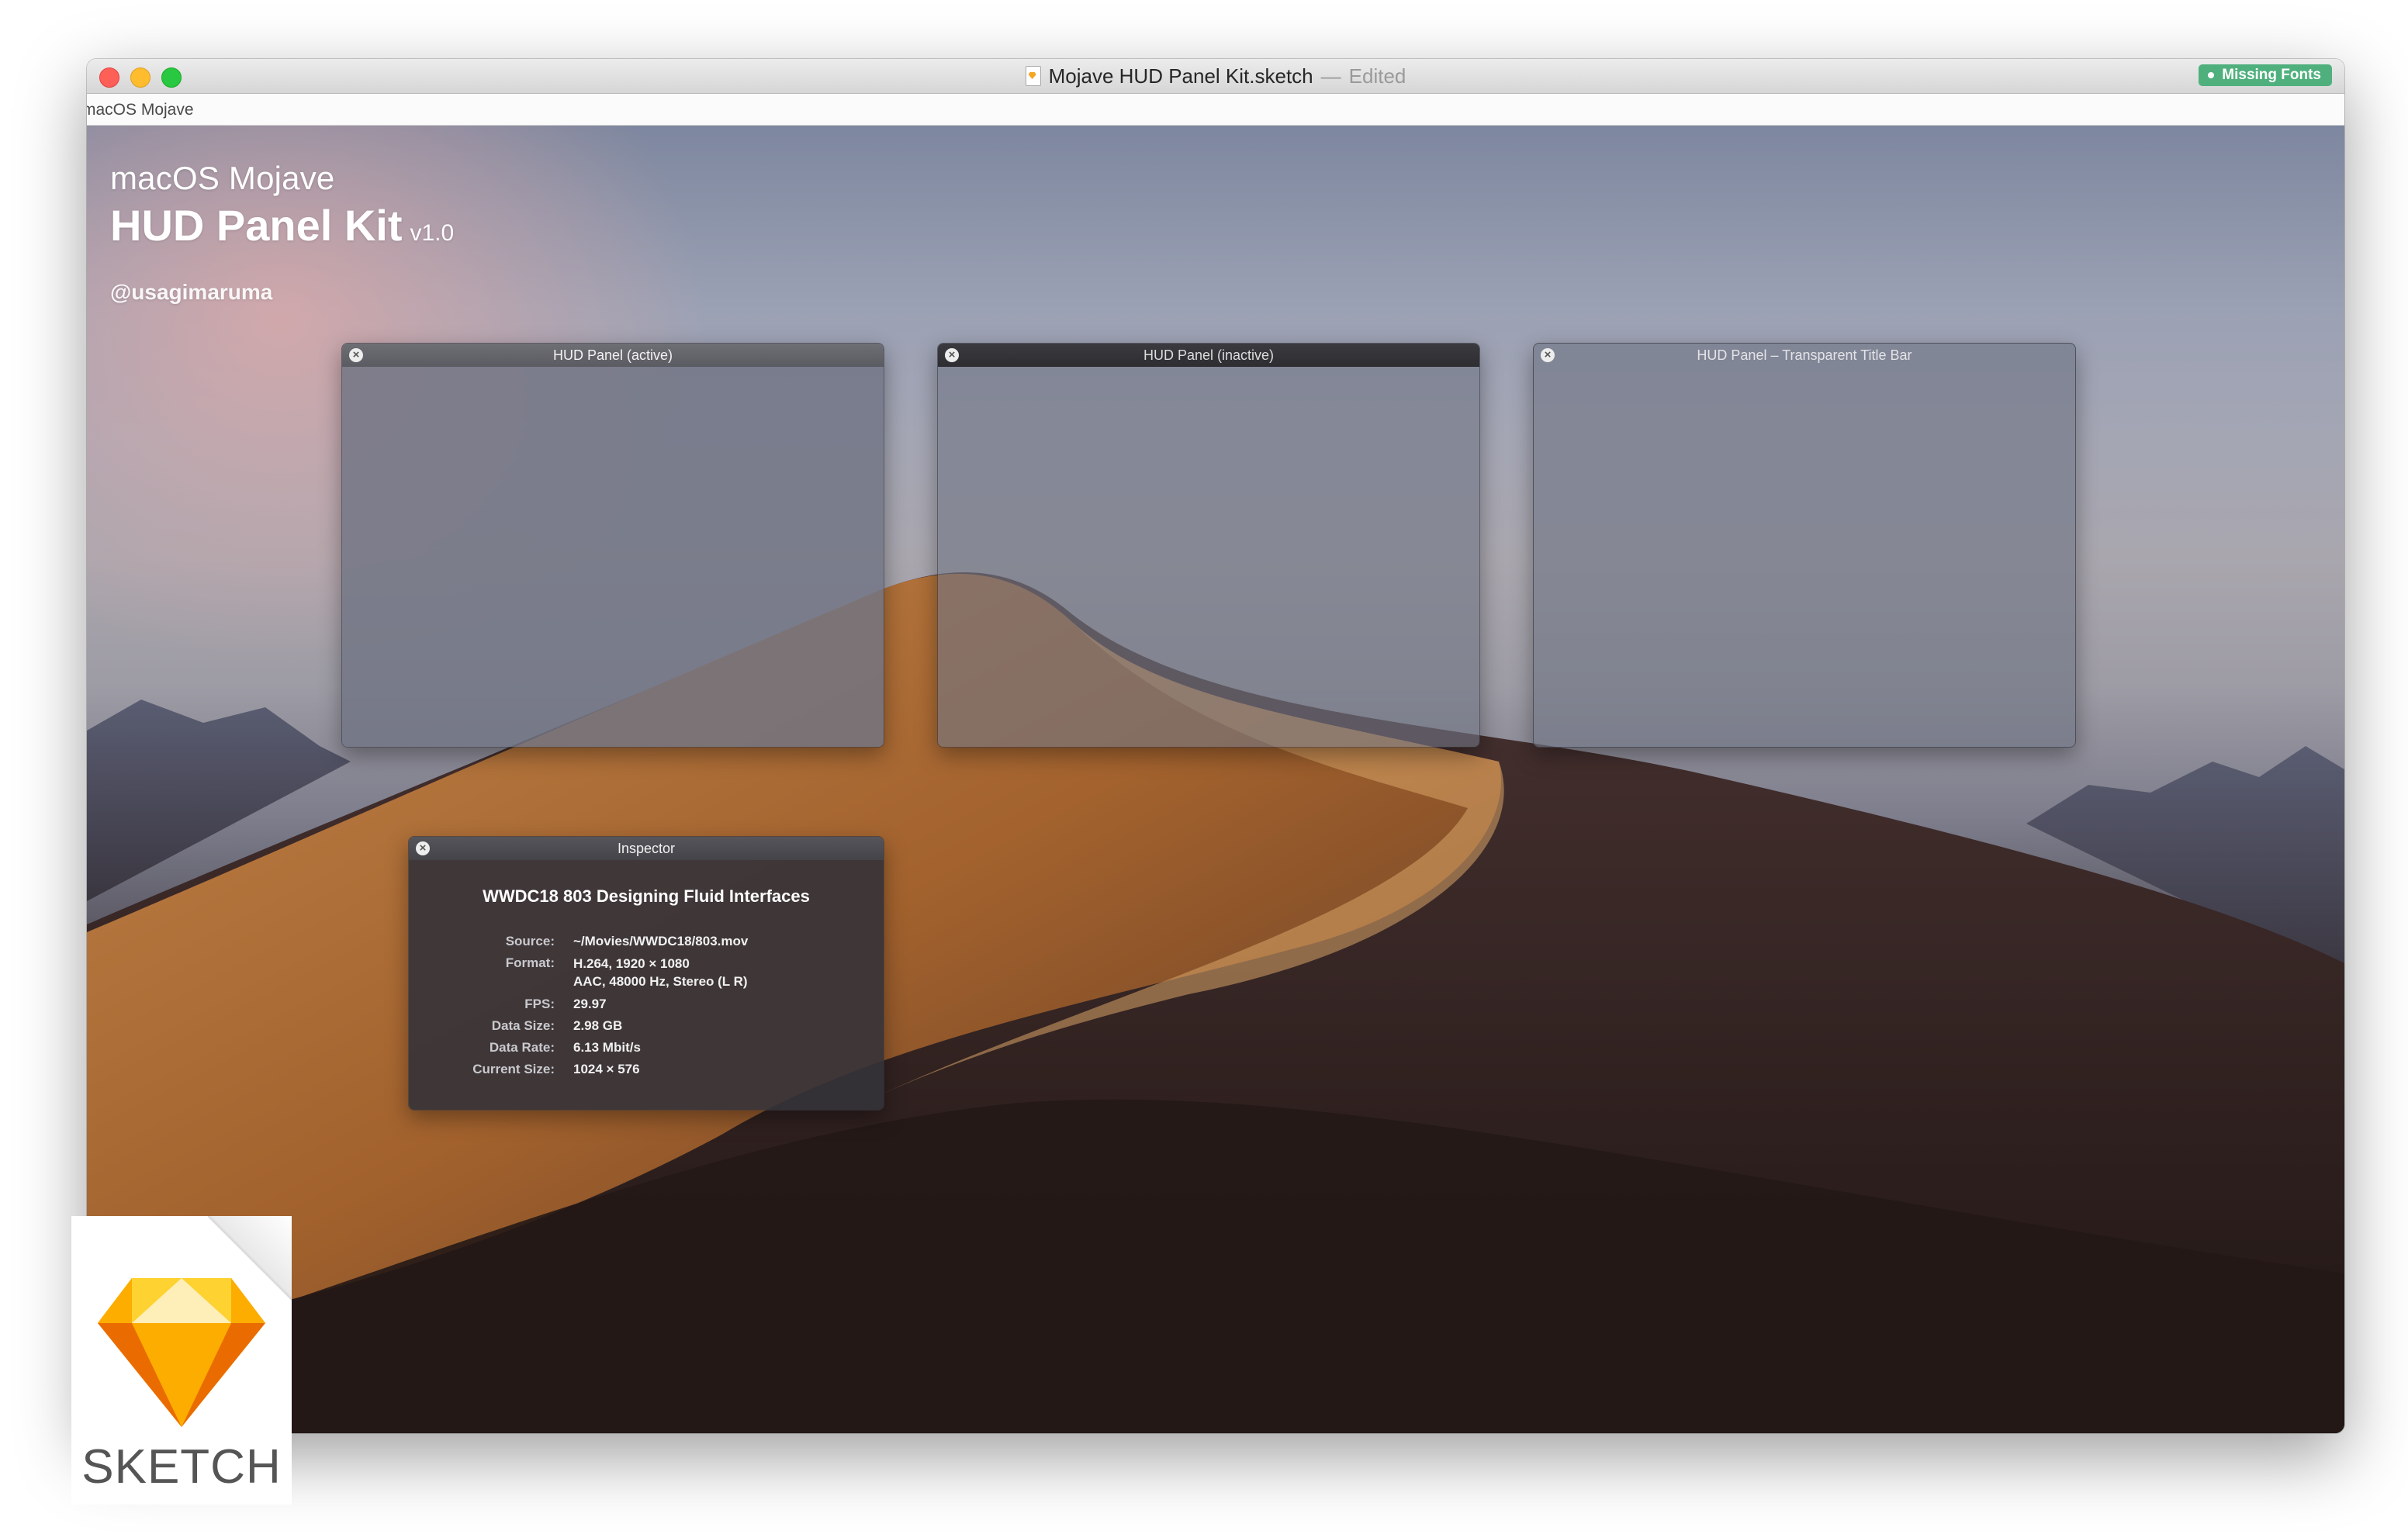 This screenshot has height=1534, width=2408. I want to click on missing-fonts-label: Missing Fonts, so click(2271, 75).